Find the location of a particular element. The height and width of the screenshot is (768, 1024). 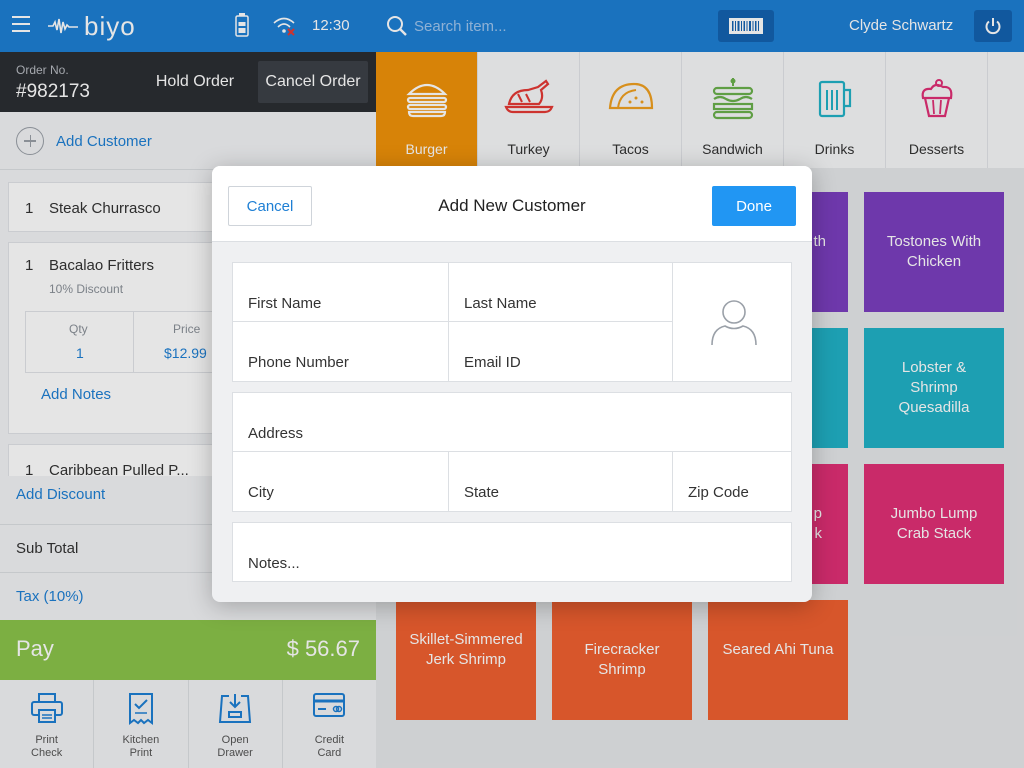

avatar-placeholder-icon is located at coordinates (734, 322).